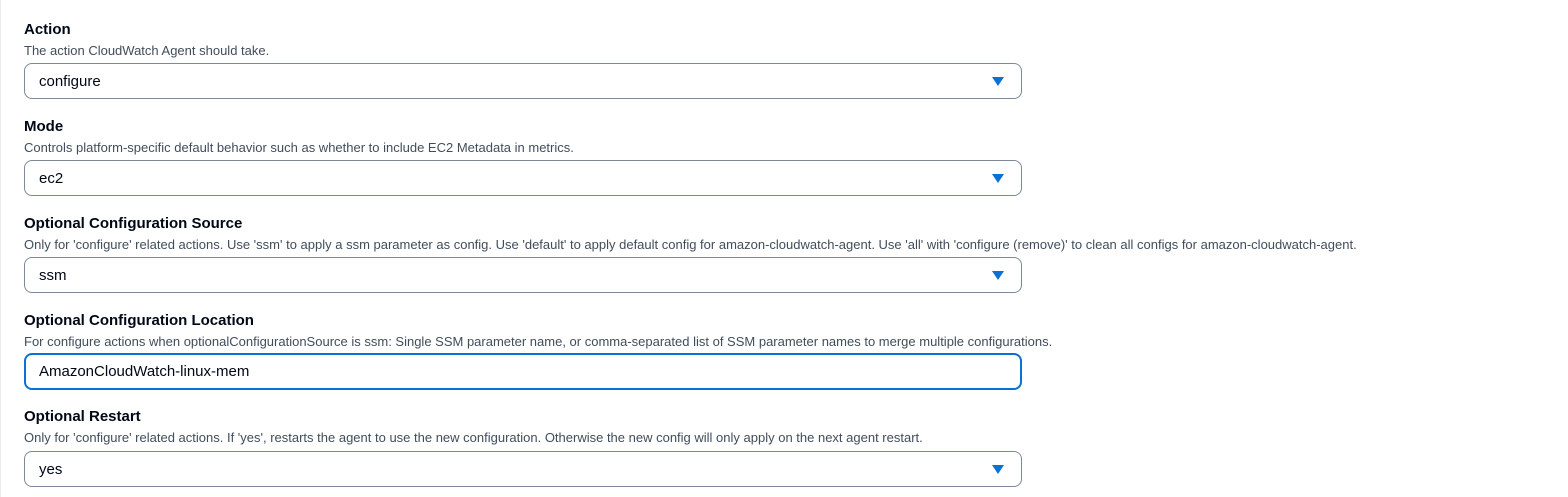  What do you see at coordinates (523, 469) in the screenshot?
I see `restart-select: yes` at bounding box center [523, 469].